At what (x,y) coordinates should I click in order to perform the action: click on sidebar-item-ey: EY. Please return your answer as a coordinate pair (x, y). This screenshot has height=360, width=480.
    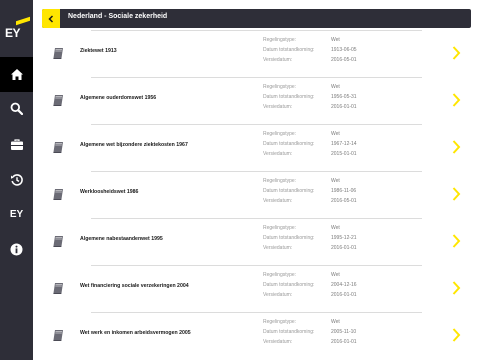
    Looking at the image, I should click on (16, 214).